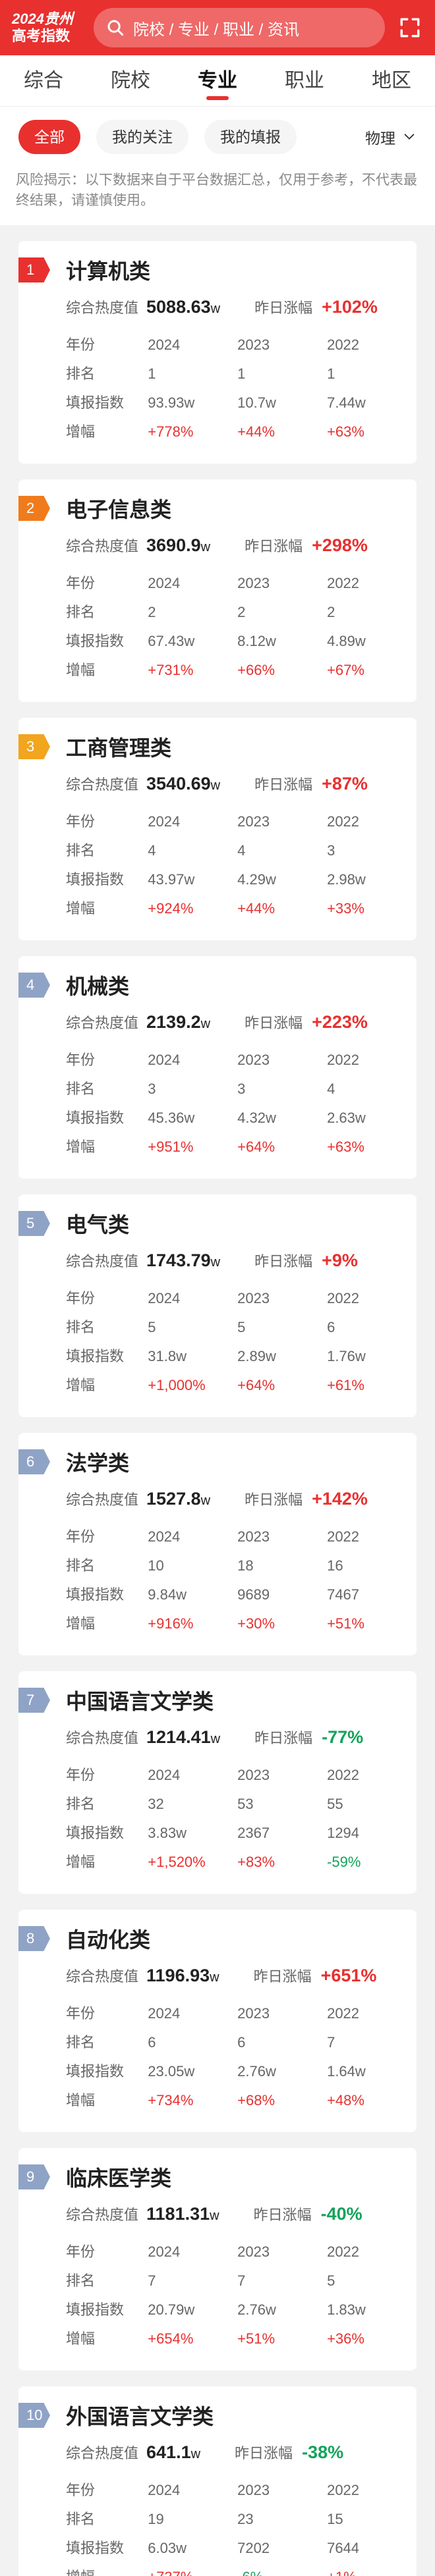  What do you see at coordinates (178, 784) in the screenshot?
I see `hot-number: 3540.69` at bounding box center [178, 784].